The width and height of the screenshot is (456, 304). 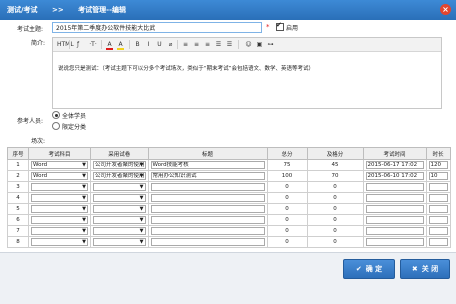 I want to click on duration-input: 10, so click(x=438, y=176).